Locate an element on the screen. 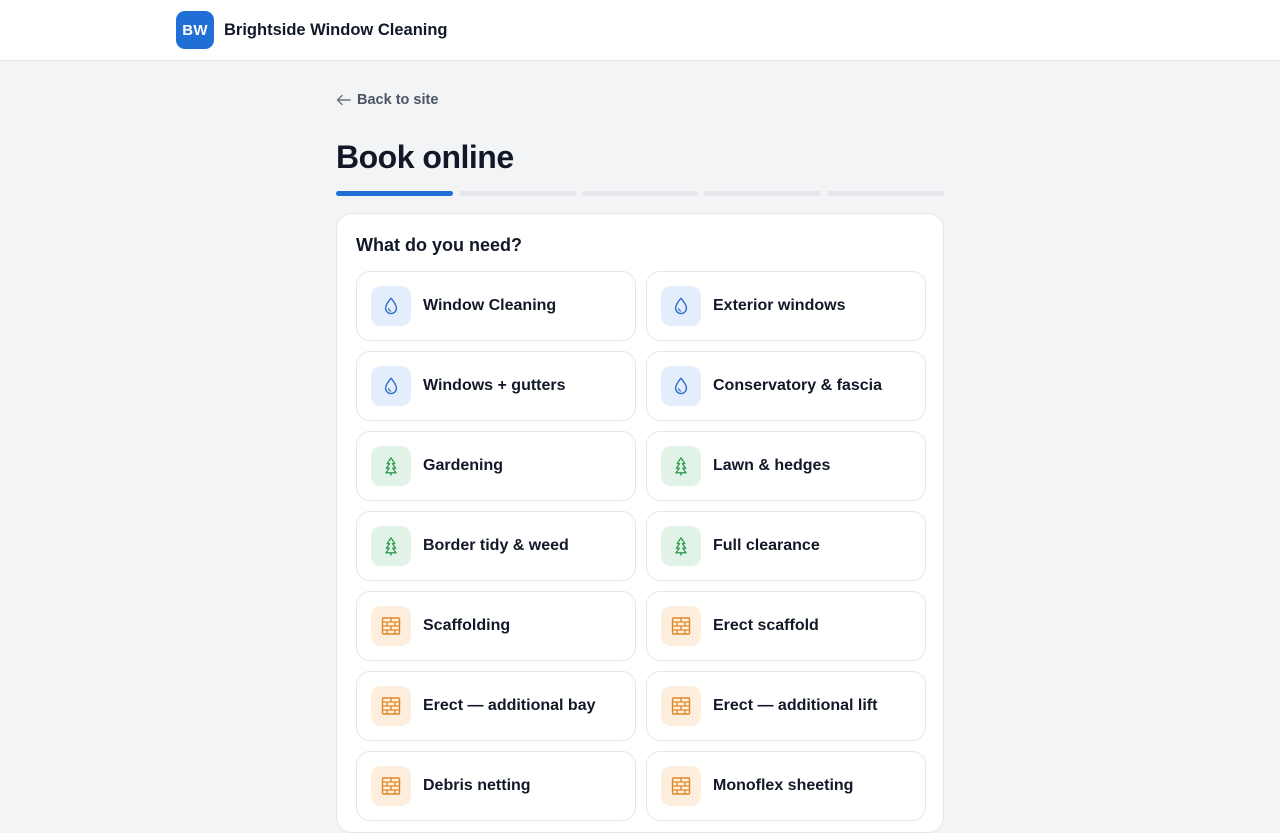 This screenshot has width=1280, height=833. service-option-label: Erect — additional bay is located at coordinates (509, 705).